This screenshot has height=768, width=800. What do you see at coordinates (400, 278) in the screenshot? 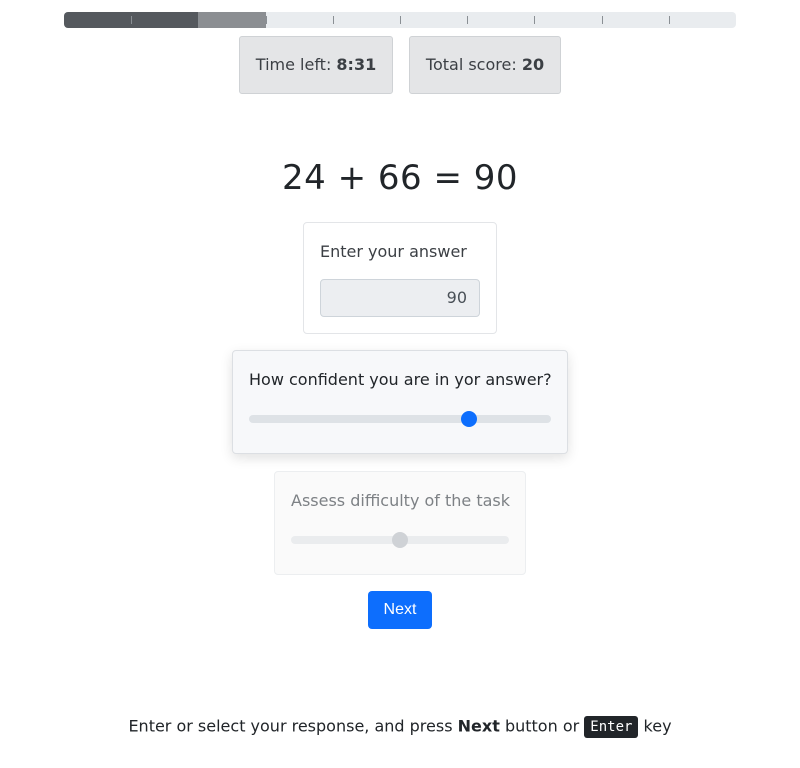
I see `answer-card: Enter your answer 90` at bounding box center [400, 278].